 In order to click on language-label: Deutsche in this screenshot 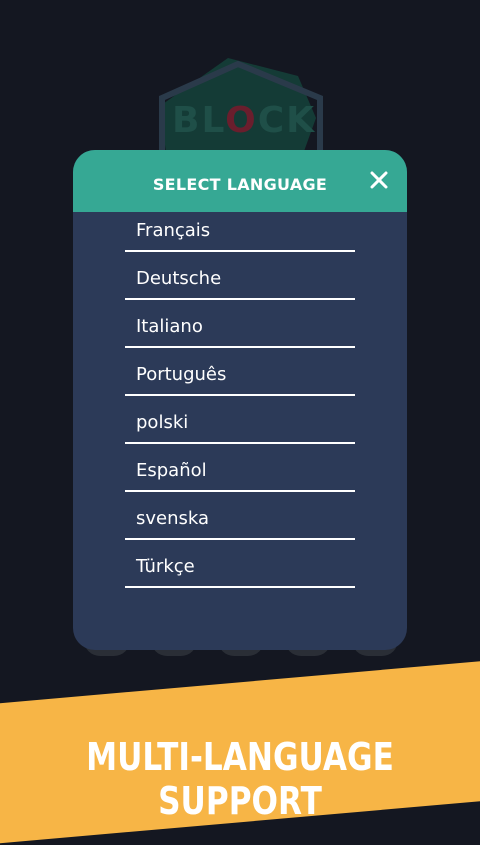, I will do `click(179, 278)`.